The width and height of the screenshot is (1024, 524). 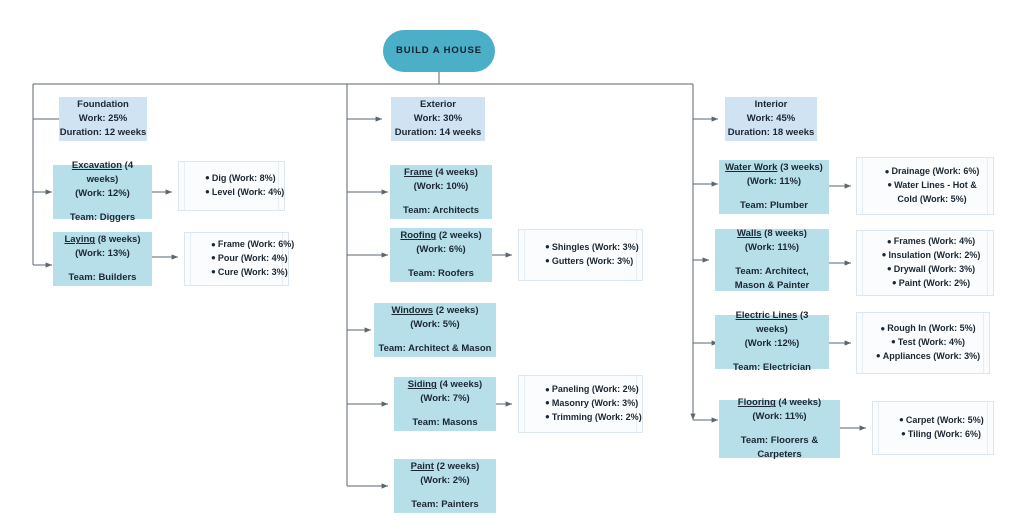 I want to click on phase-node-interior: Interior Work: 45% Duration: 18 weeks, so click(x=771, y=119).